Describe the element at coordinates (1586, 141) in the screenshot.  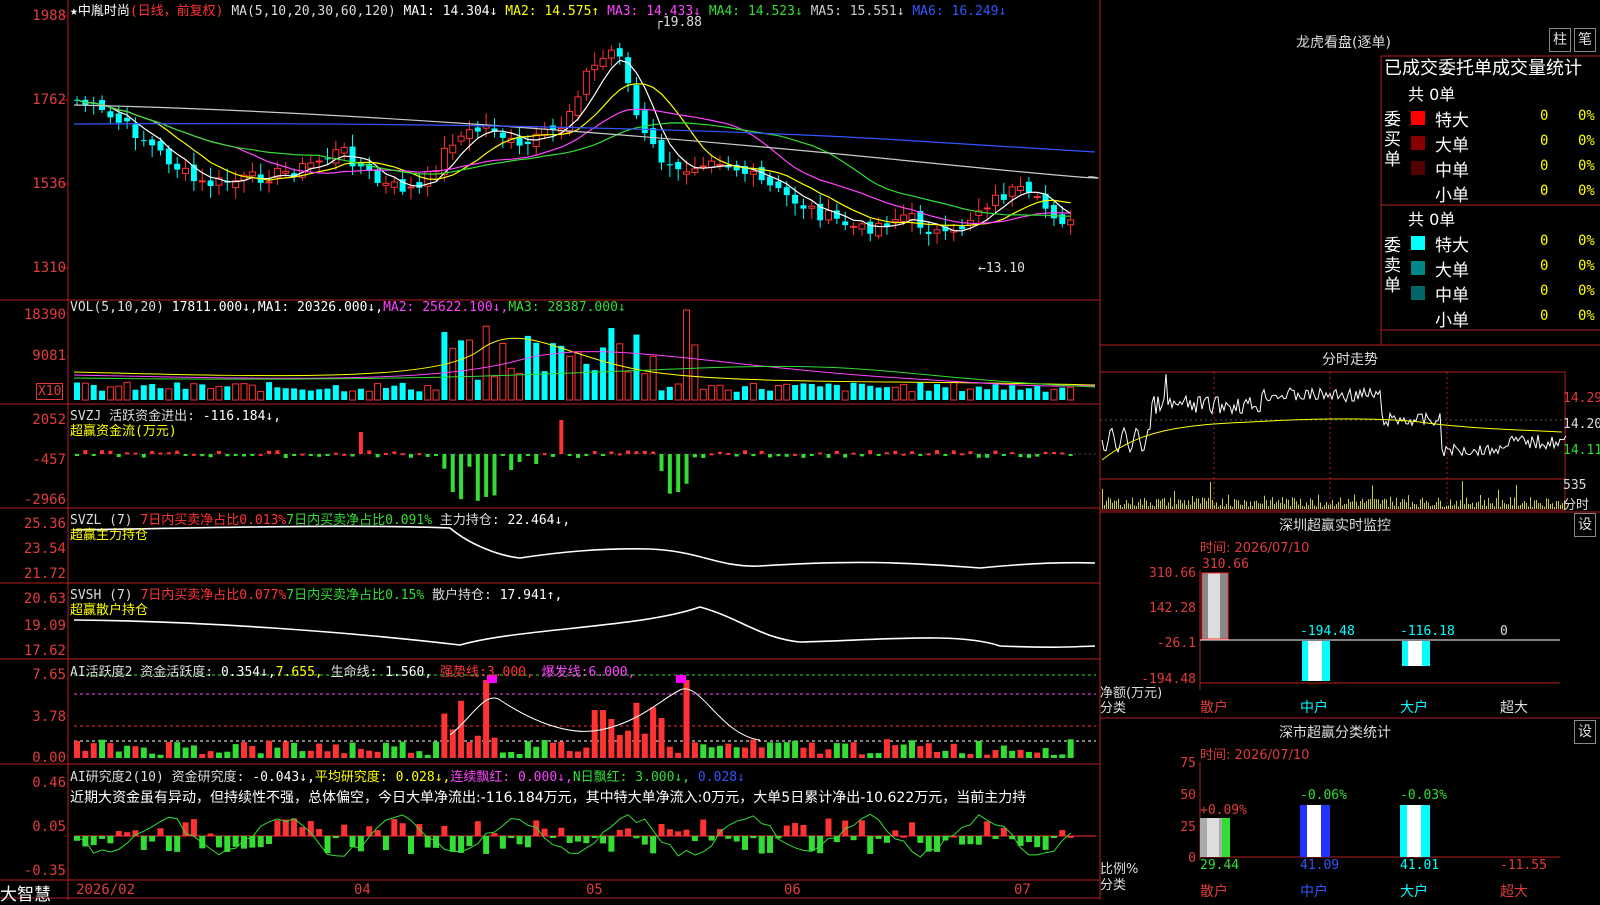
I see `buy_rows-pct-1: 0%` at that location.